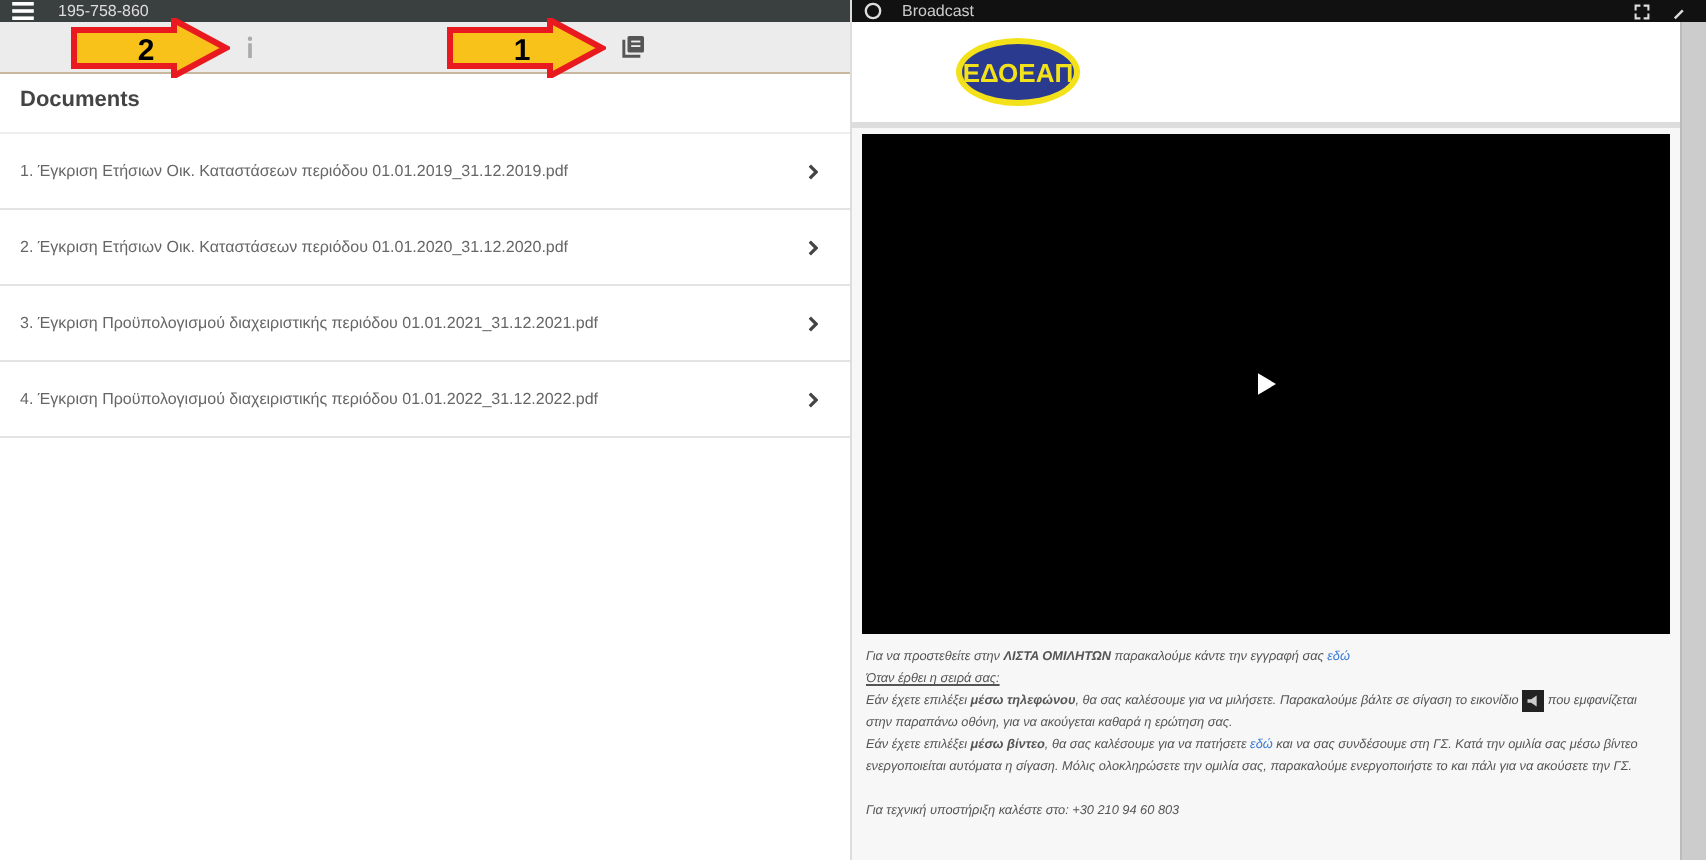 This screenshot has height=860, width=1706. Describe the element at coordinates (425, 172) in the screenshot. I see `document-item: 1. Έγκριση Ετήσιων Οικ. Καταστάσεων περιόδου 01.01.2019_31.12.2019.pdf` at that location.